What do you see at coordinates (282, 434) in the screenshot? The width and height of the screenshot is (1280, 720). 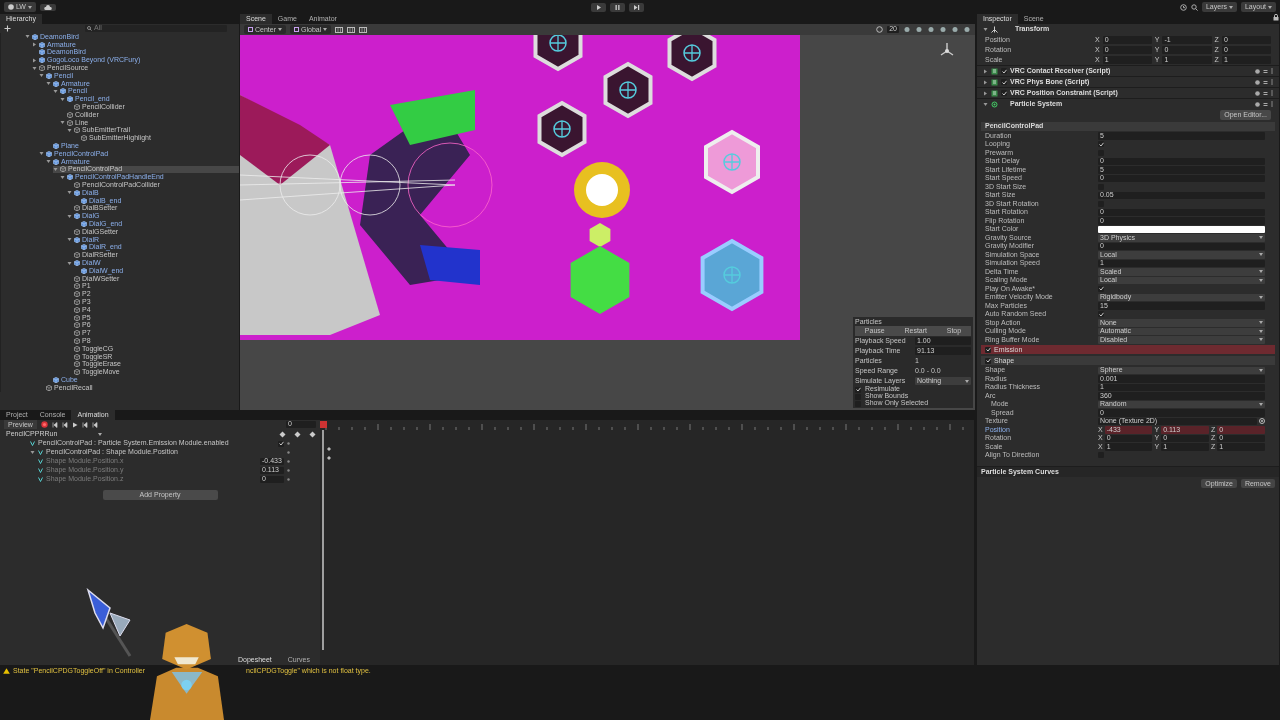 I see `keyframe-nav-icon` at bounding box center [282, 434].